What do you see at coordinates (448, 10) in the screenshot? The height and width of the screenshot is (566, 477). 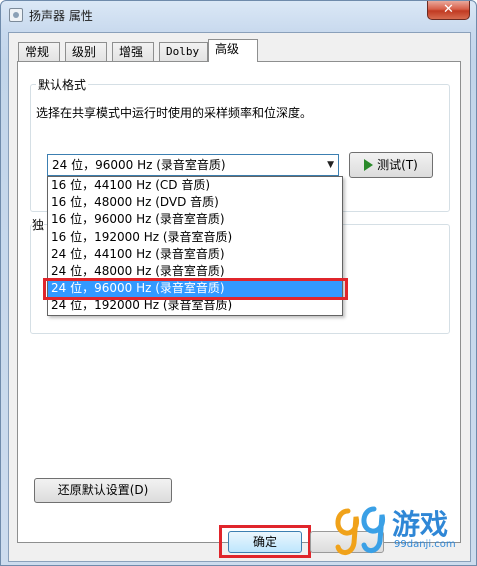 I see `close-button: ✕` at bounding box center [448, 10].